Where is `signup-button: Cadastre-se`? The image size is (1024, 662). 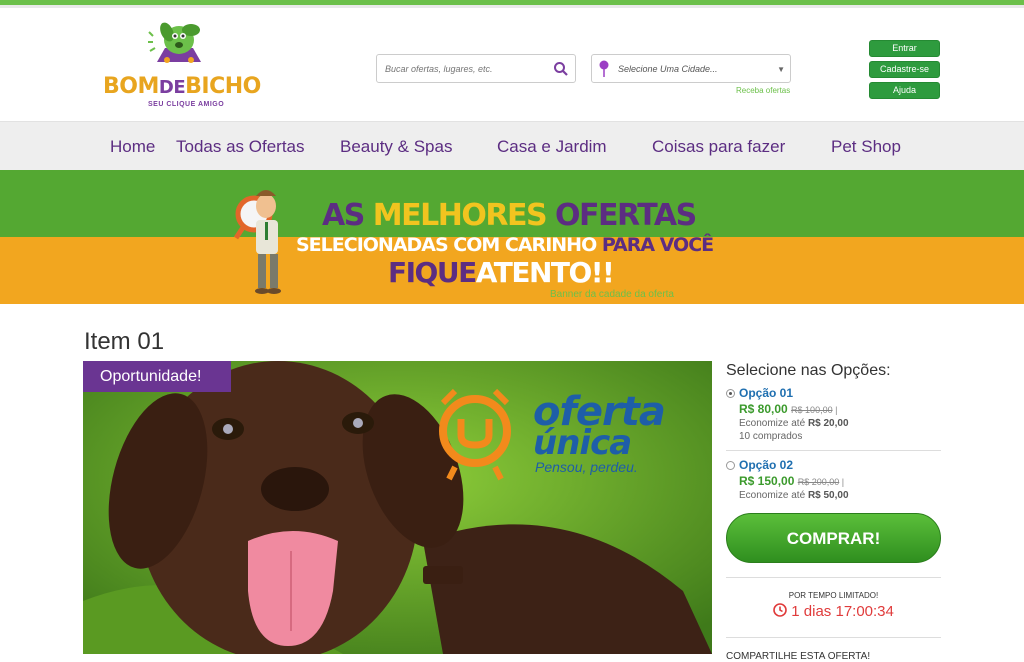 signup-button: Cadastre-se is located at coordinates (904, 69).